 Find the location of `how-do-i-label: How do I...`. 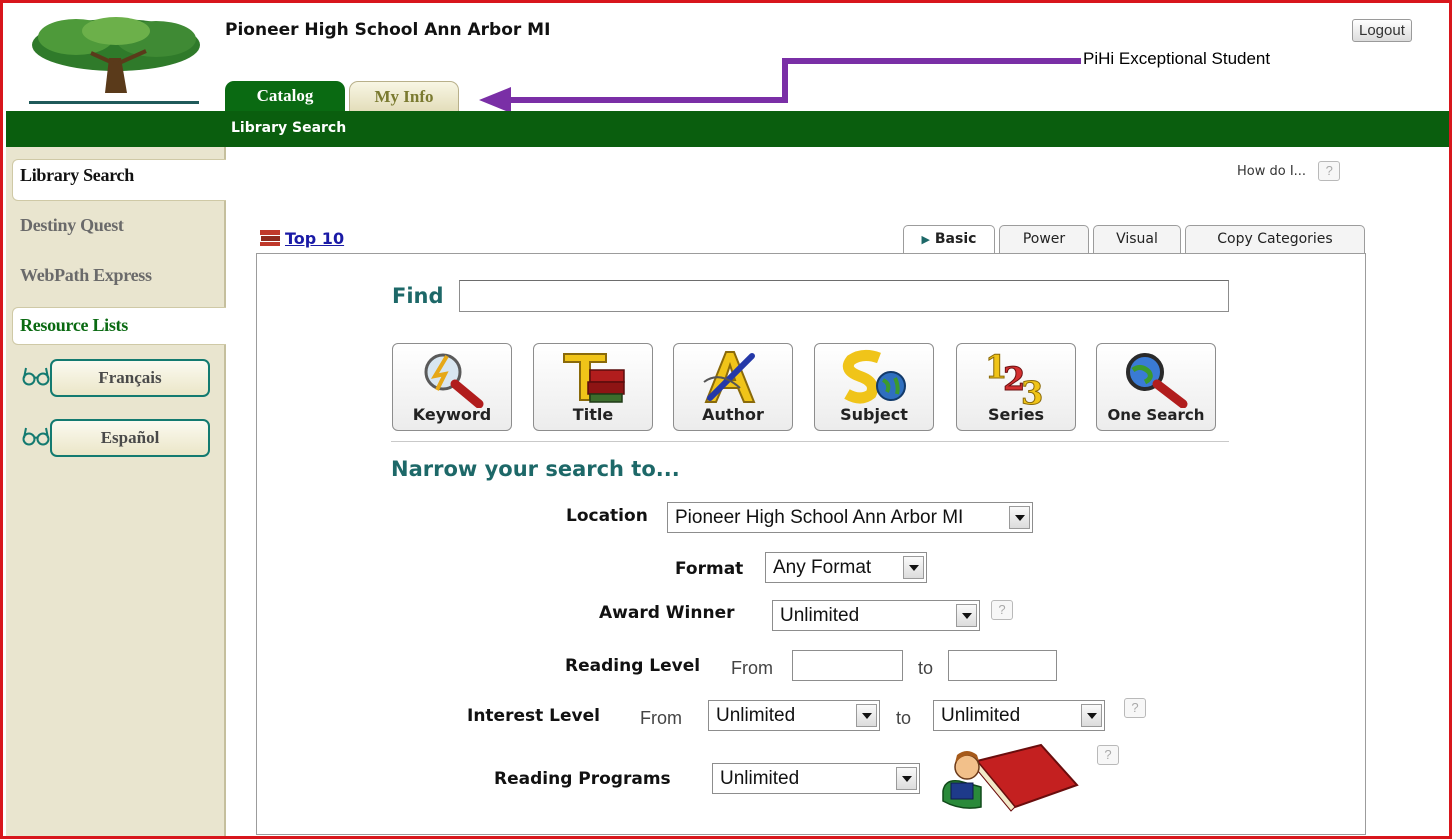

how-do-i-label: How do I... is located at coordinates (1272, 171).